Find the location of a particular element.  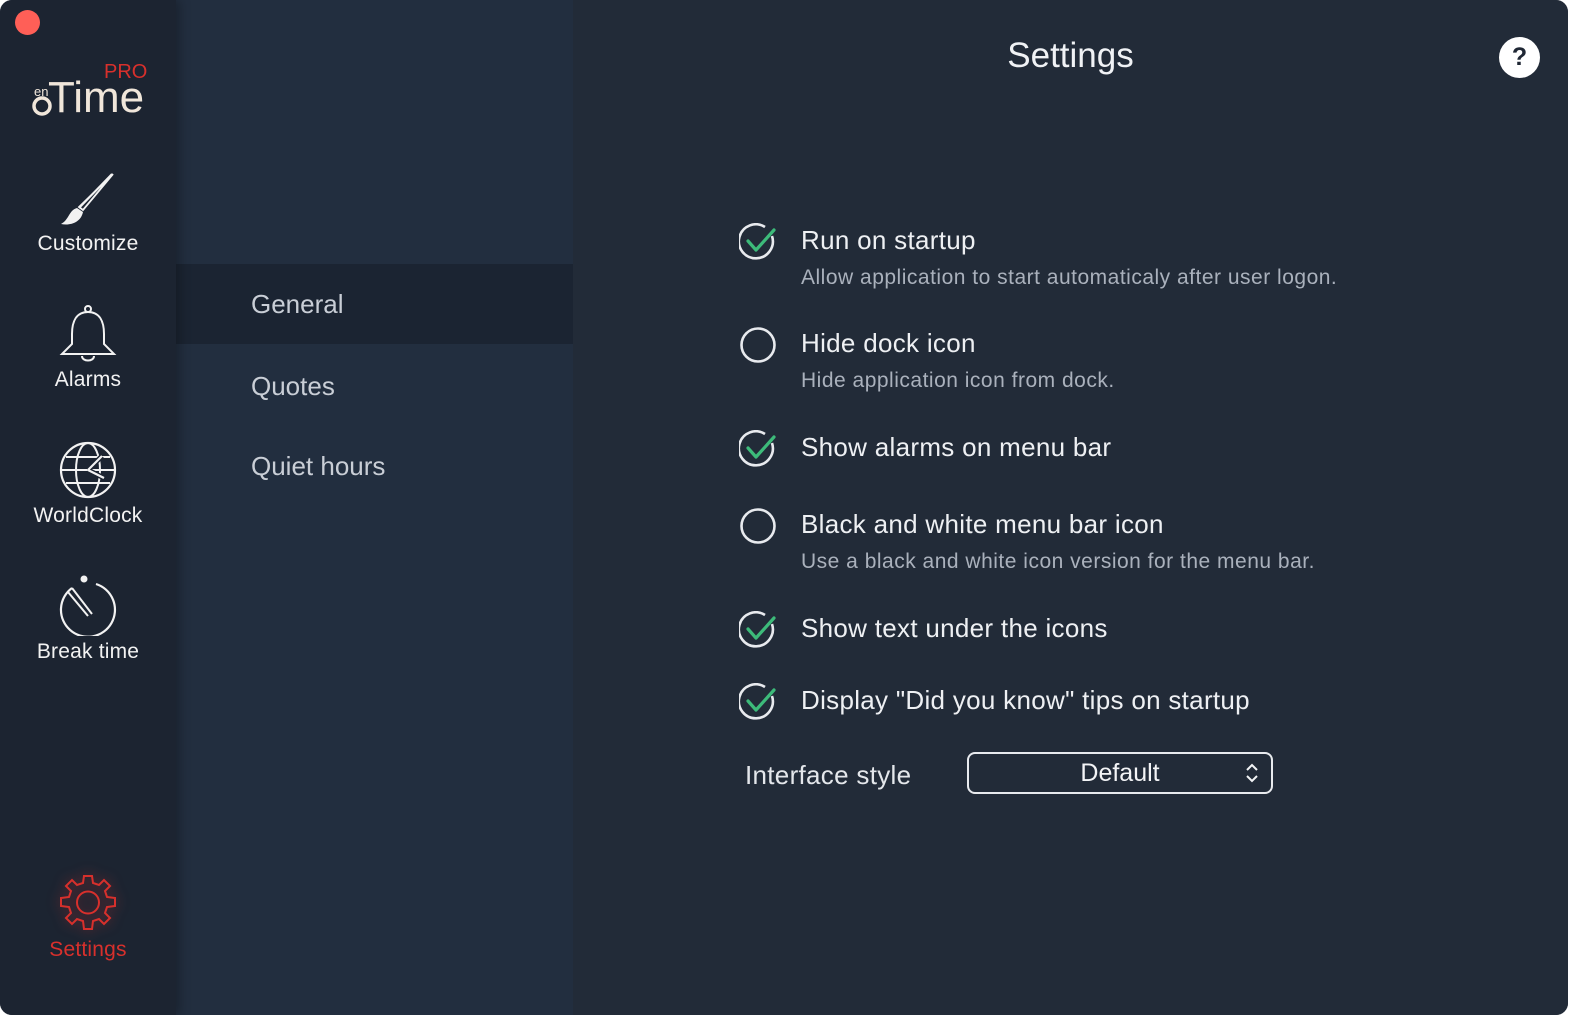

sidebar-item-customize: Customize is located at coordinates (88, 214).